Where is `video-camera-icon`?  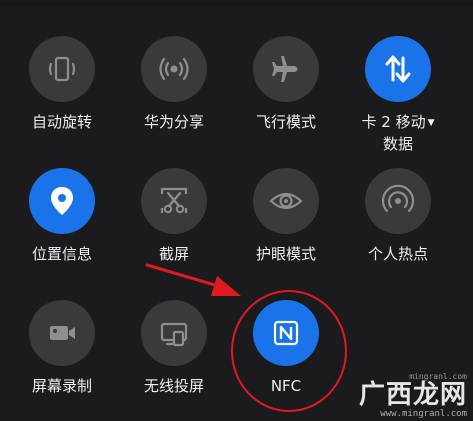
video-camera-icon is located at coordinates (62, 333).